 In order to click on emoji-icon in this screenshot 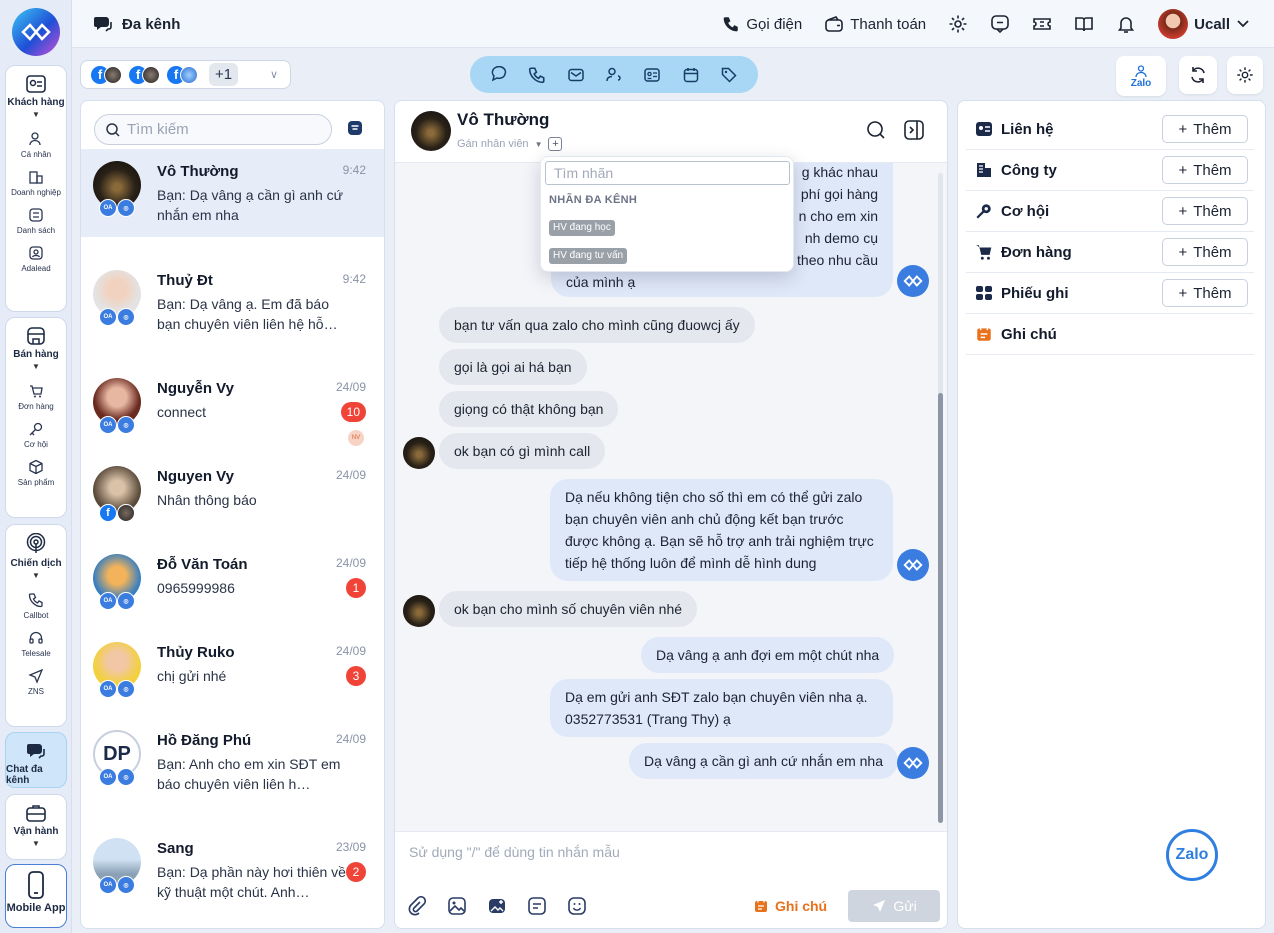, I will do `click(577, 906)`.